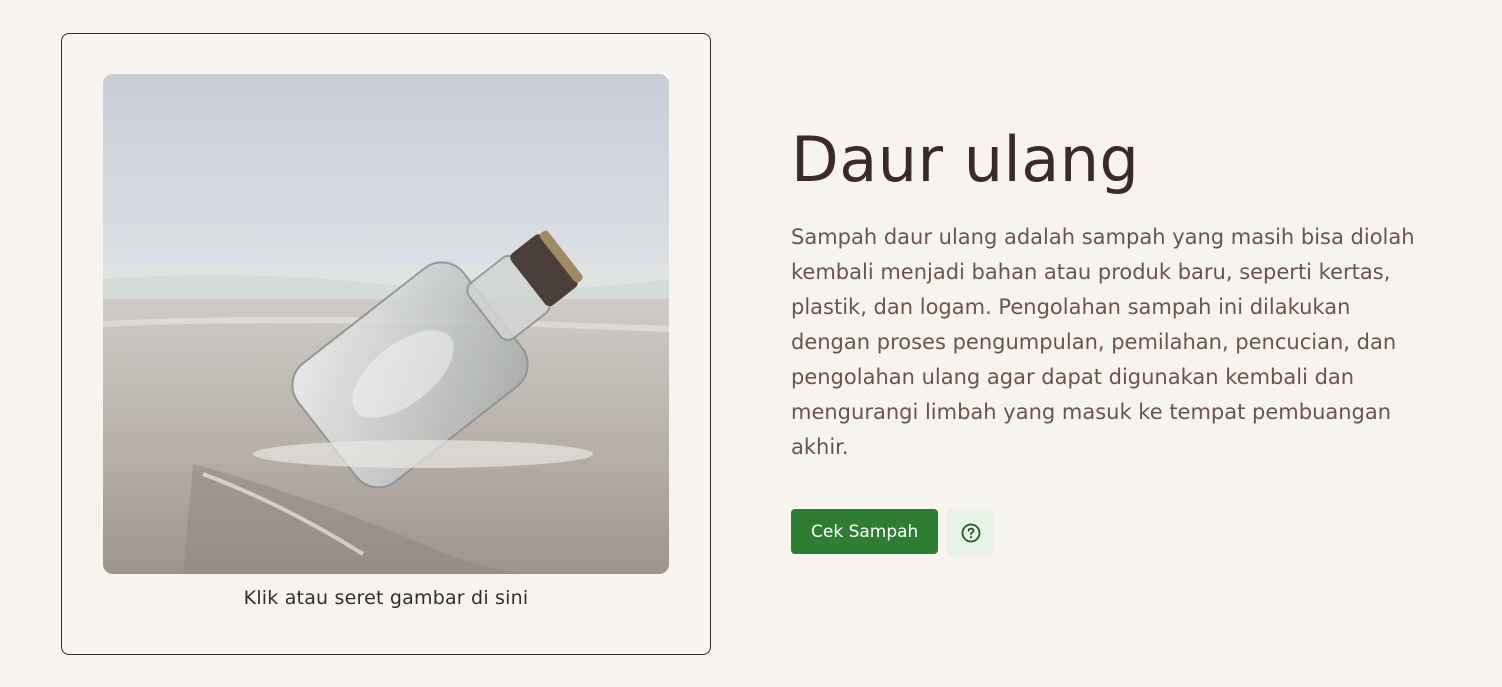 Image resolution: width=1502 pixels, height=687 pixels. What do you see at coordinates (865, 531) in the screenshot?
I see `check-waste-button: Cek Sampah` at bounding box center [865, 531].